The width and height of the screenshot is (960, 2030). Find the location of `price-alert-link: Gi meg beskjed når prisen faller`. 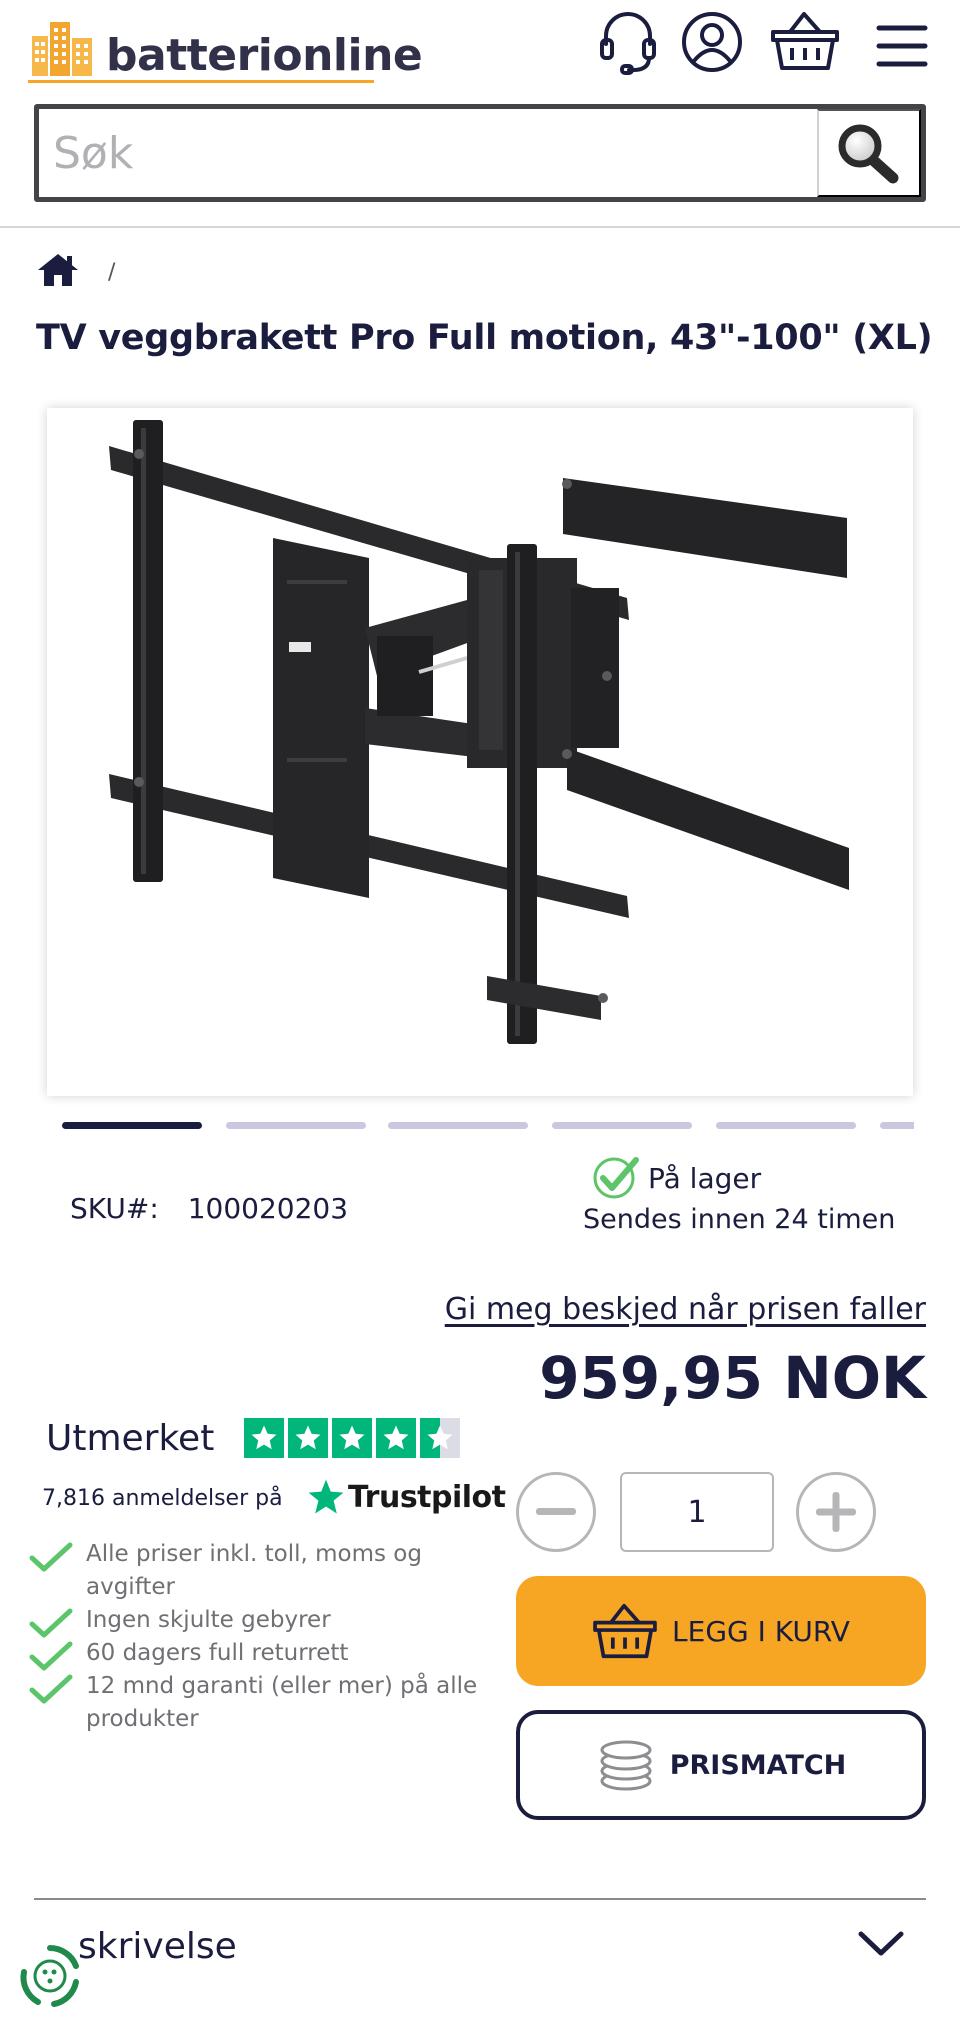

price-alert-link: Gi meg beskjed når prisen faller is located at coordinates (685, 1309).